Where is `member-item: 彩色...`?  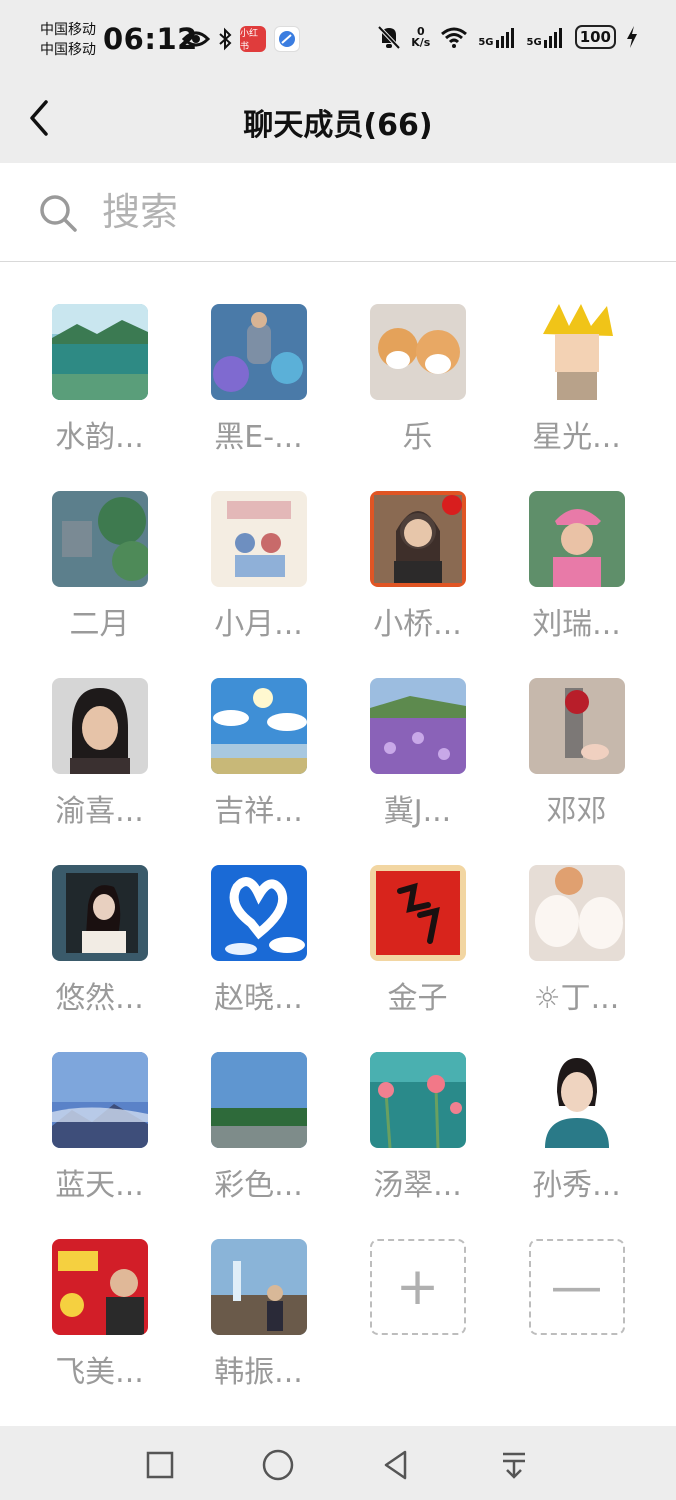 member-item: 彩色... is located at coordinates (258, 1131).